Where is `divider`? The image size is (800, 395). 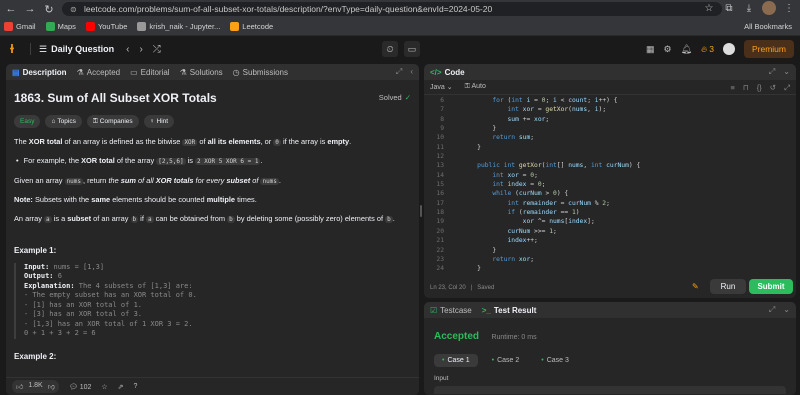 divider is located at coordinates (30, 49).